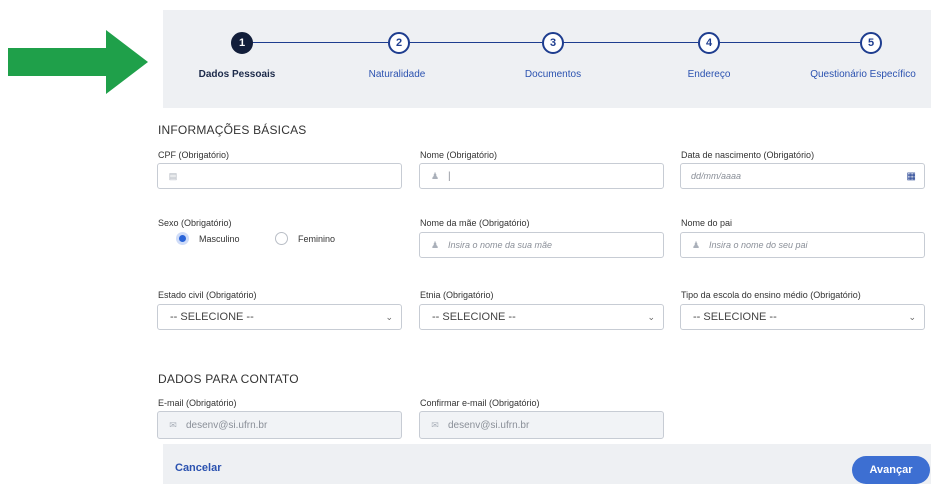 This screenshot has width=931, height=484. I want to click on radio-feminino-label: Feminino, so click(317, 238).